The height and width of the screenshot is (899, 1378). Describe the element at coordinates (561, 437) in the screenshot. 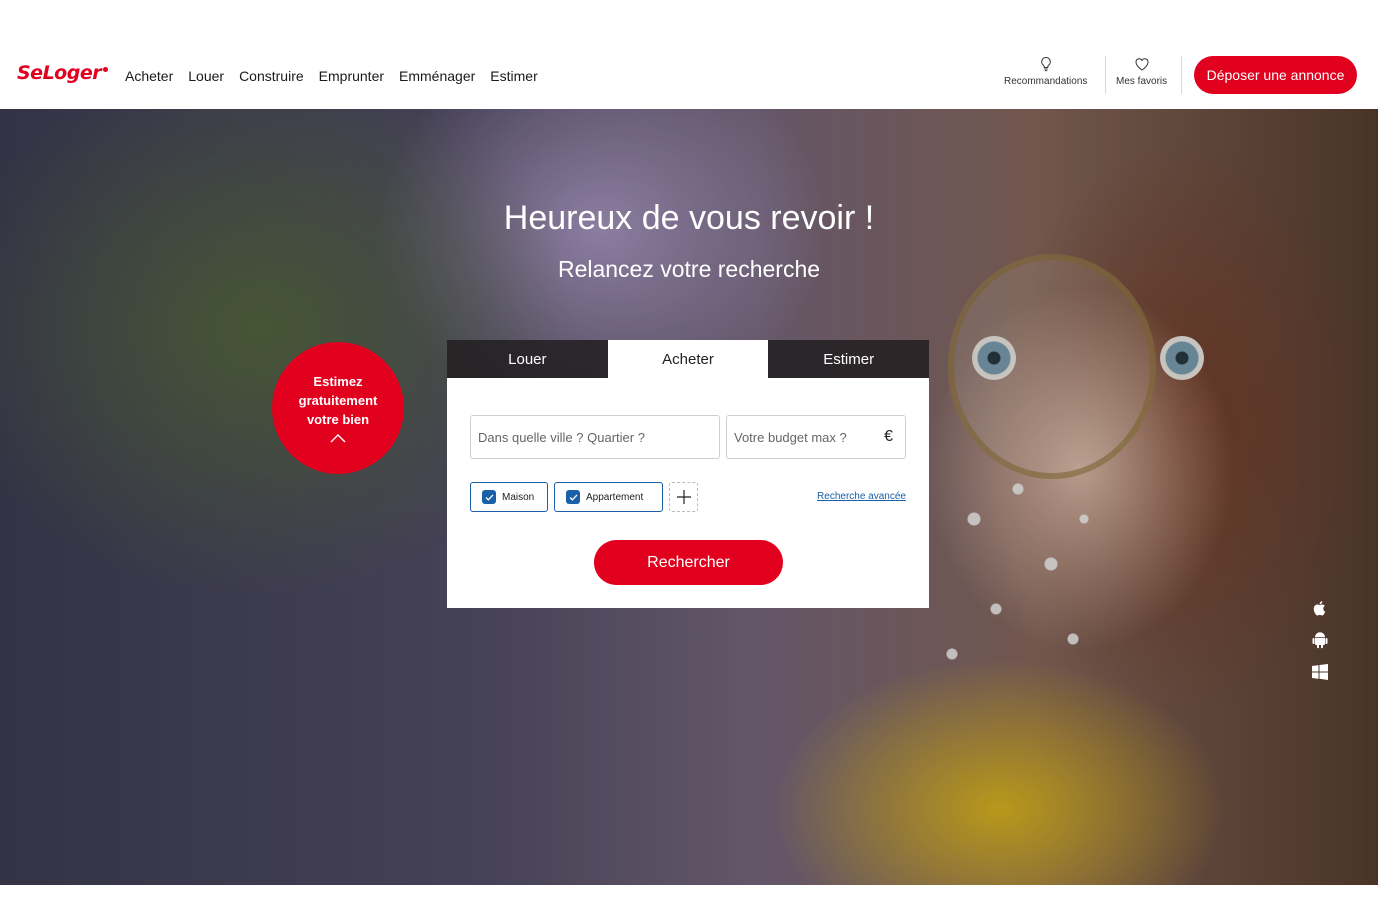

I see `city-placeholder: Dans quelle ville ? Quartier ?` at that location.